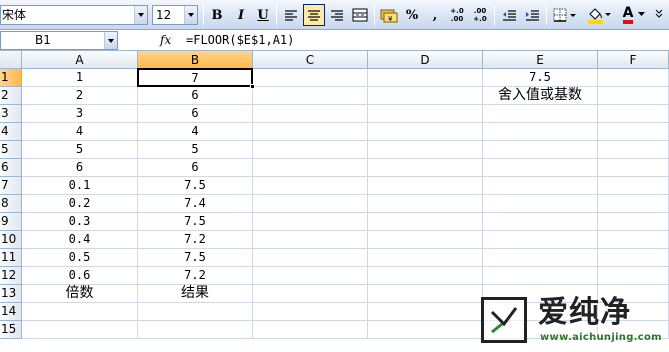 This screenshot has height=352, width=669. What do you see at coordinates (540, 258) in the screenshot?
I see `cell-e11` at bounding box center [540, 258].